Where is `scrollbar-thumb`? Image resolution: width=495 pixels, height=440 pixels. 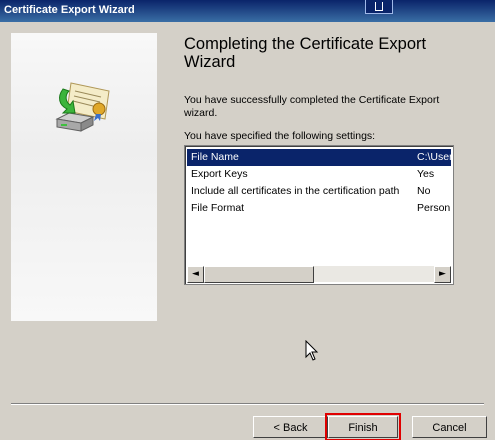
scrollbar-thumb is located at coordinates (259, 274).